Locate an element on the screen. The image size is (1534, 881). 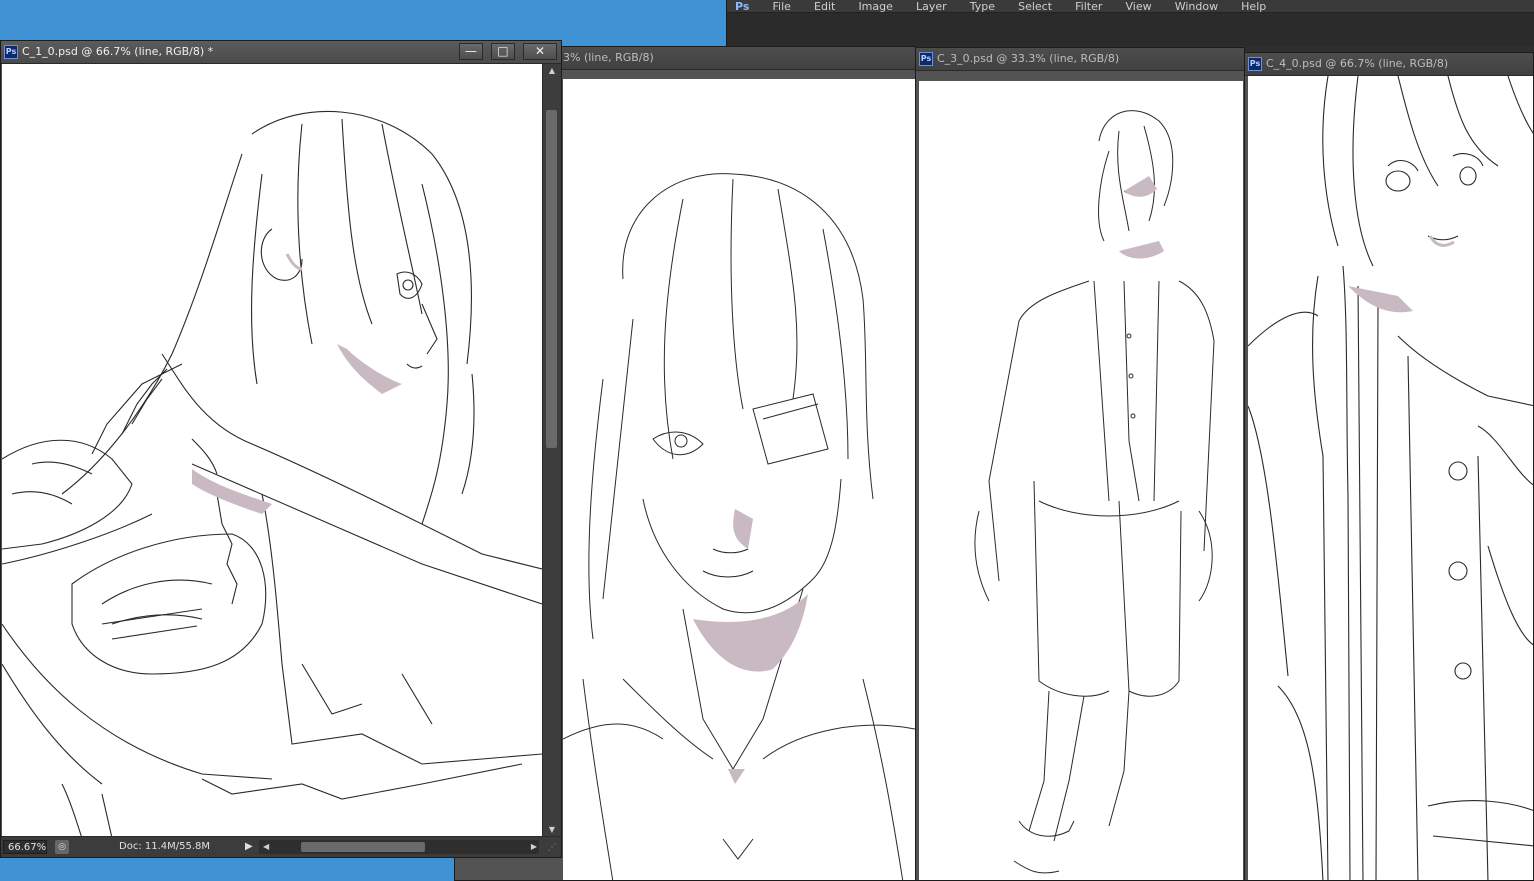
vertical-scrollbar: ▲ ▼ is located at coordinates (551, 450).